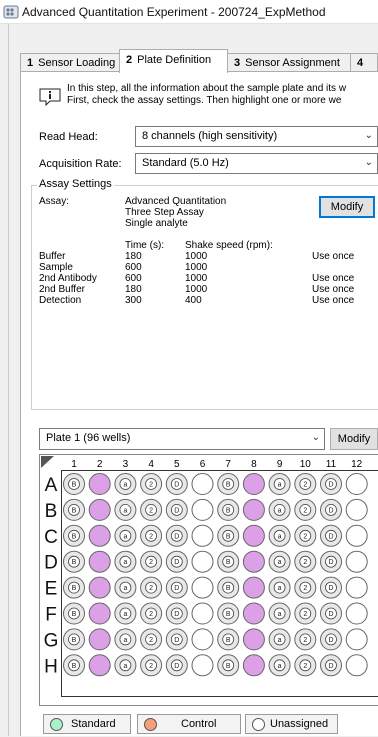 The height and width of the screenshot is (737, 378). What do you see at coordinates (99, 587) in the screenshot?
I see `well-E2` at bounding box center [99, 587].